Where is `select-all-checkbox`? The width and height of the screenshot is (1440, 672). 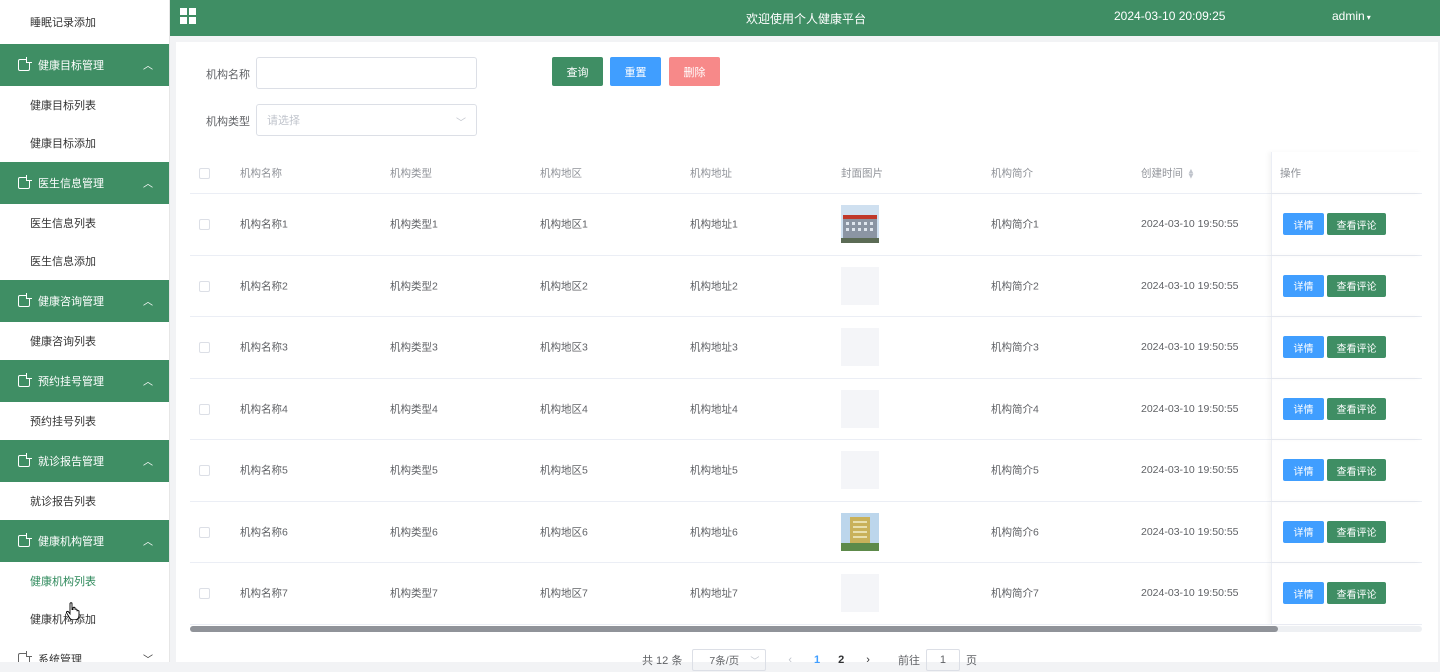
select-all-checkbox is located at coordinates (204, 173).